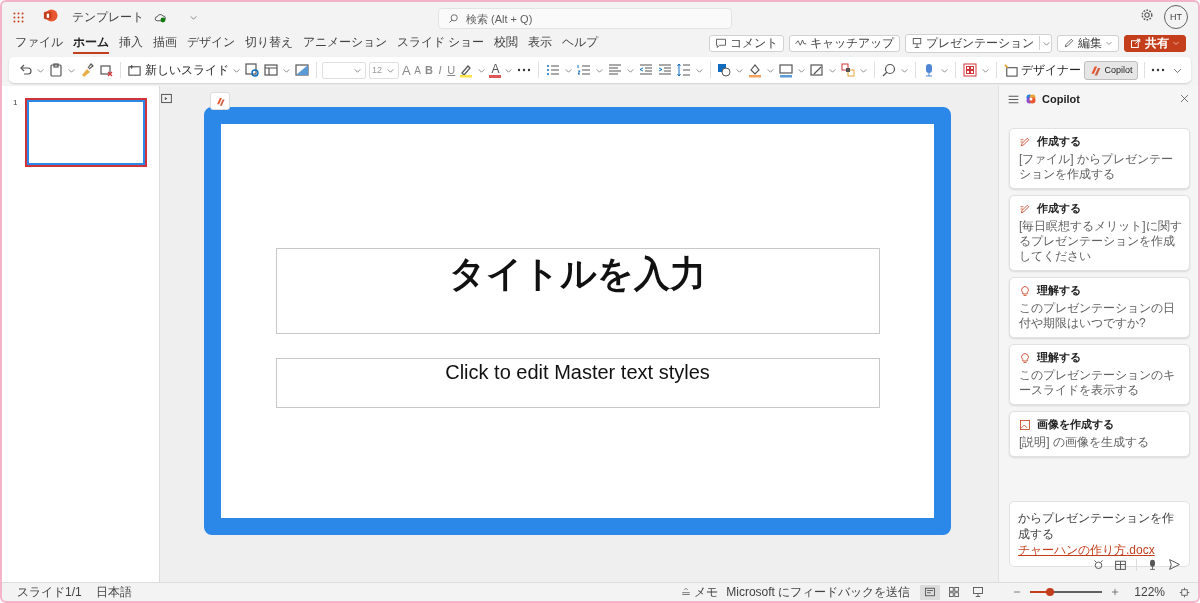  What do you see at coordinates (441, 43) in the screenshot?
I see `menu-tab: スライド ショー` at bounding box center [441, 43].